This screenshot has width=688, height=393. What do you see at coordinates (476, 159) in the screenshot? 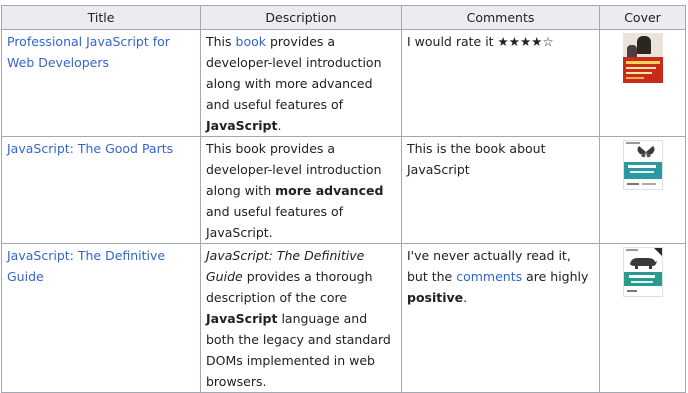
I see `comment-text: This is the book about JavaScript` at bounding box center [476, 159].